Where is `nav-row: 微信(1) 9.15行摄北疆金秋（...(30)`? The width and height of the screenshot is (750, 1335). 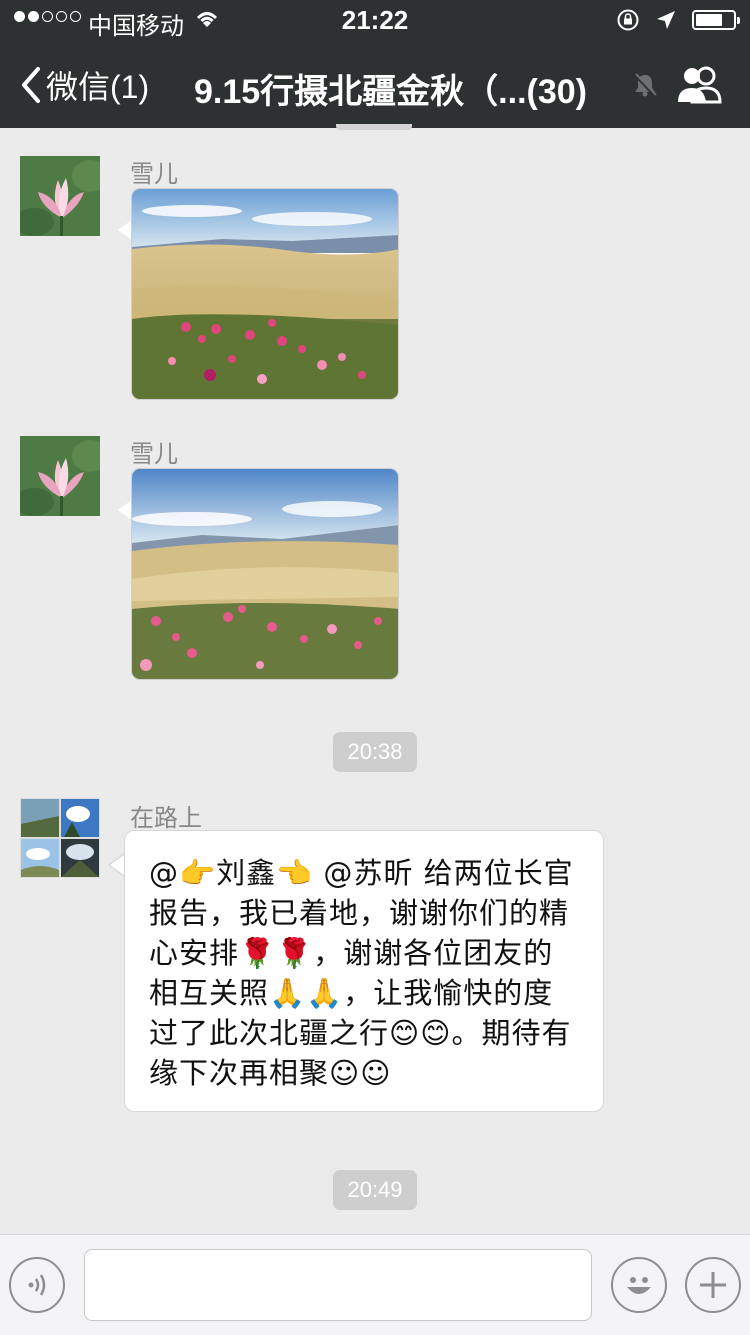
nav-row: 微信(1) 9.15行摄北疆金秋（...(30) is located at coordinates (375, 84).